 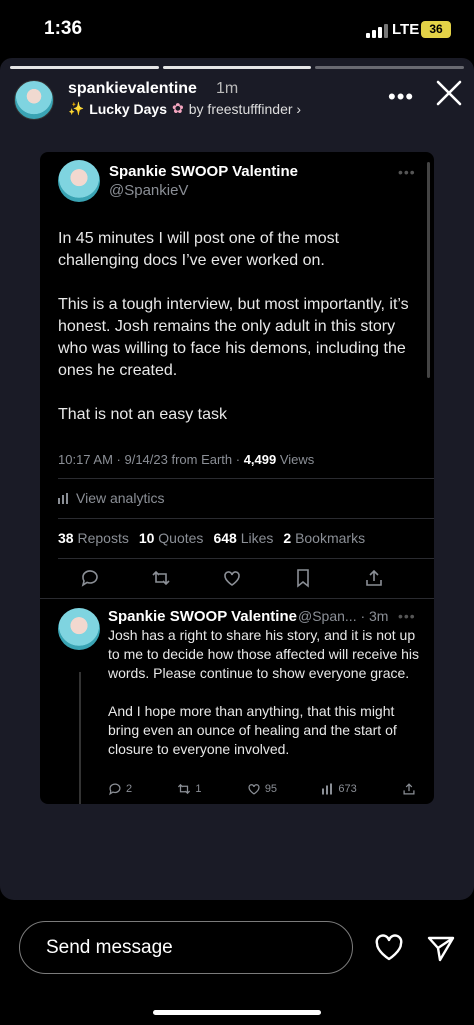 What do you see at coordinates (237, 1012) in the screenshot?
I see `home-indicator` at bounding box center [237, 1012].